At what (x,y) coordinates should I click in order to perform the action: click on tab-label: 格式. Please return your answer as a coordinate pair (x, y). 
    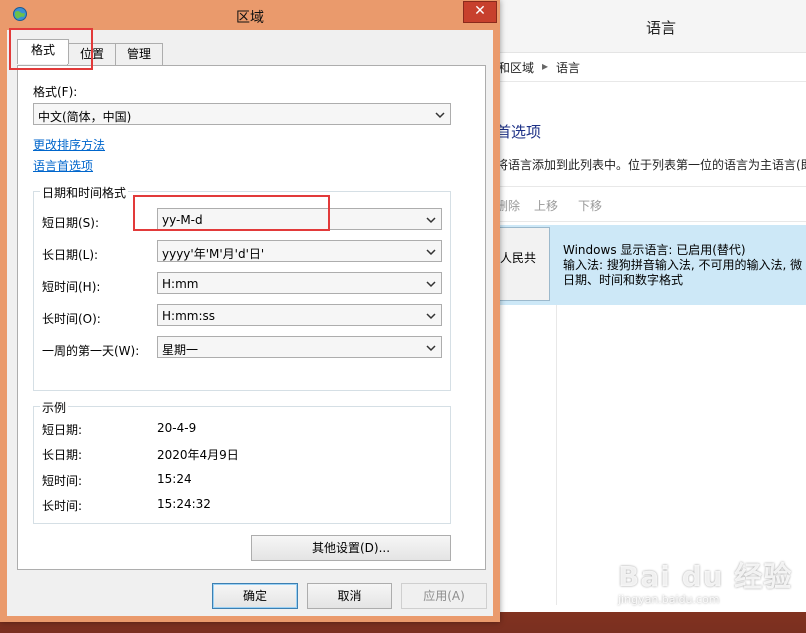
    Looking at the image, I should click on (42, 50).